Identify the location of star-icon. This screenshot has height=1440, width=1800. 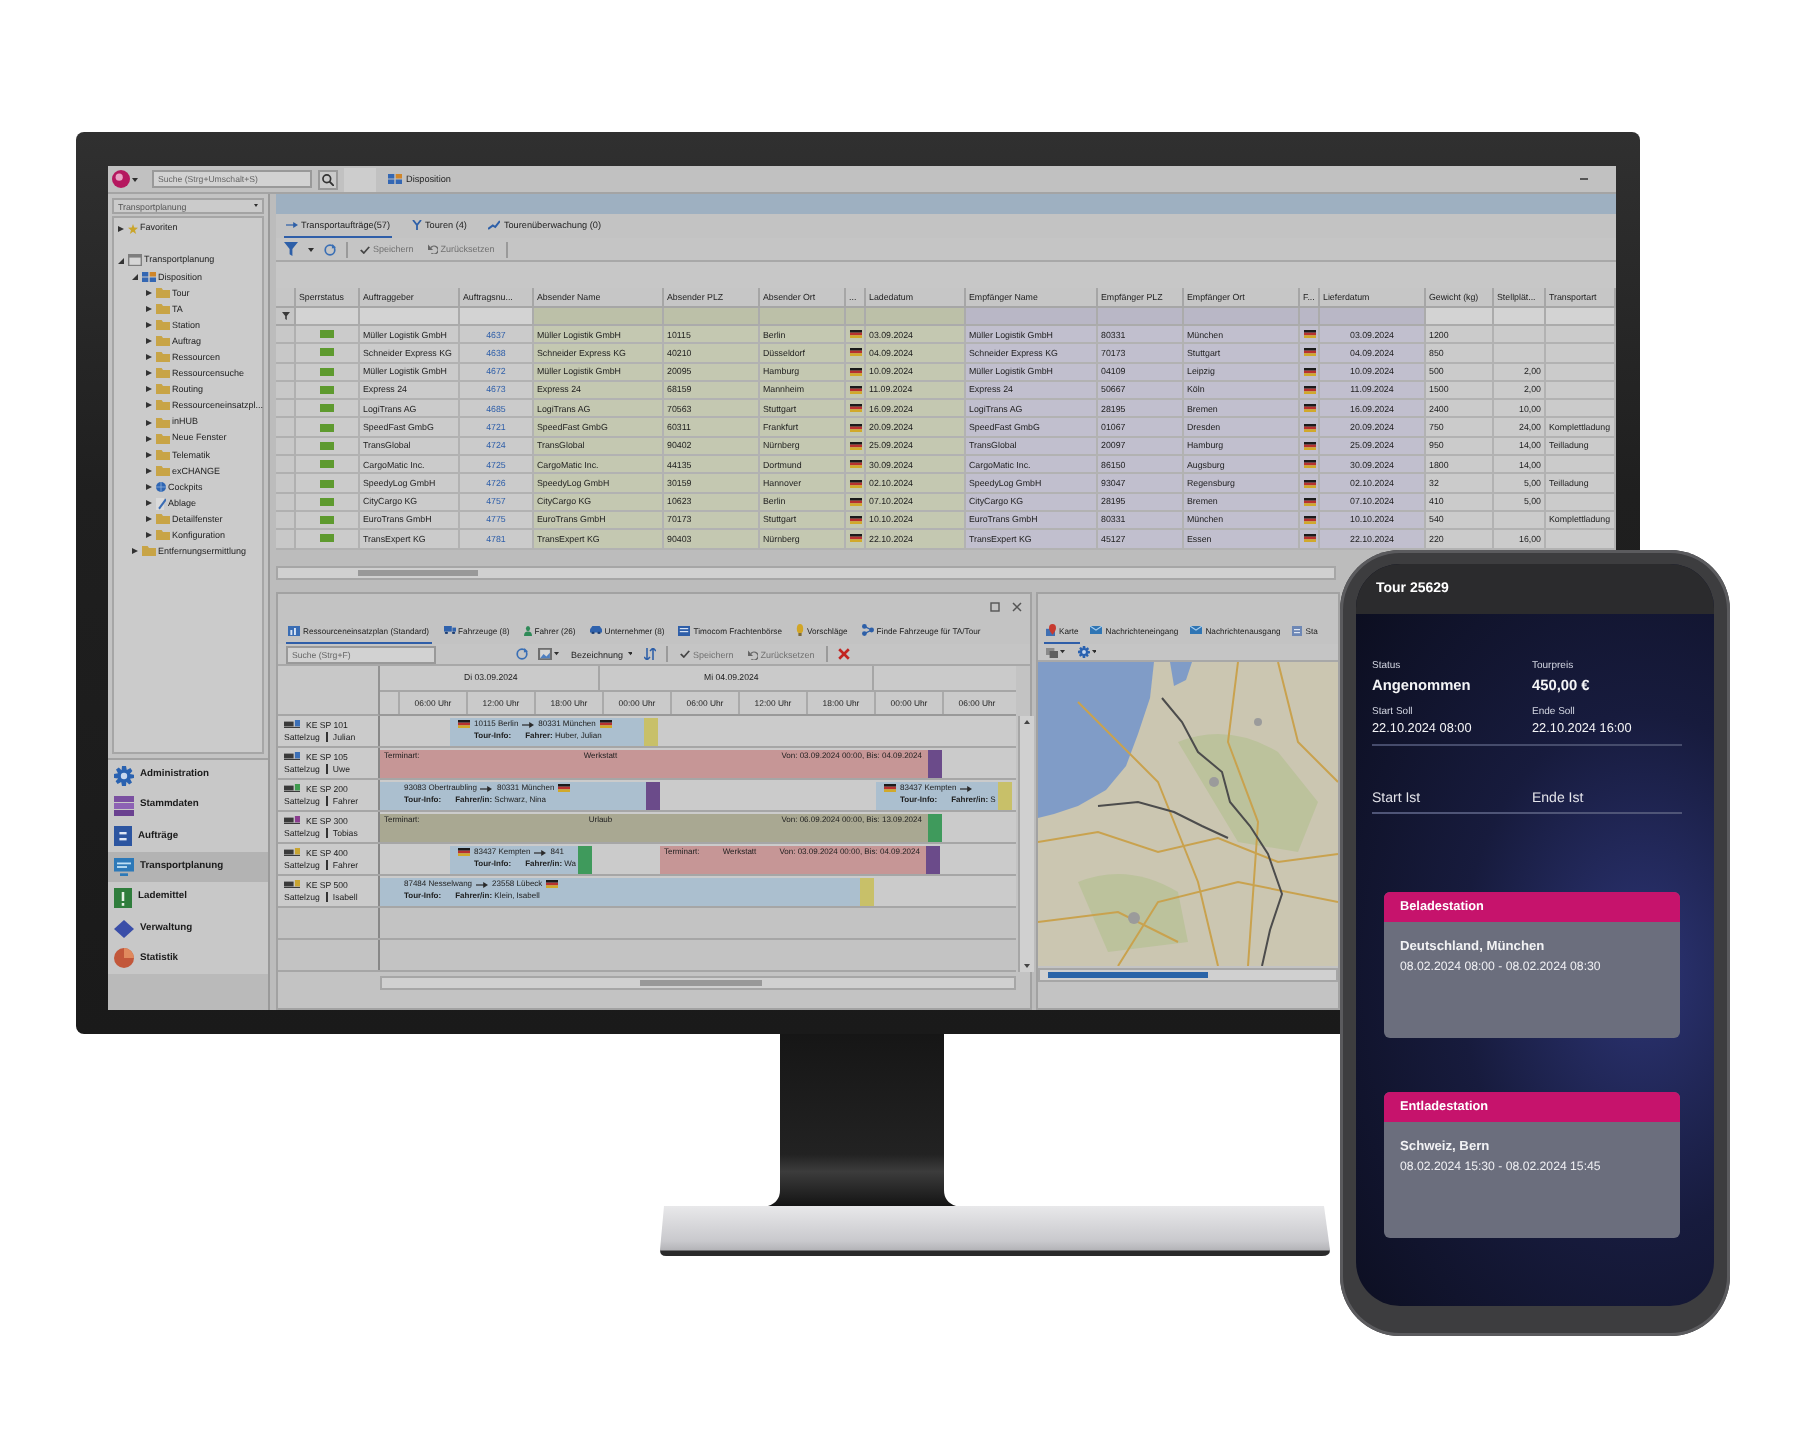
(132, 228).